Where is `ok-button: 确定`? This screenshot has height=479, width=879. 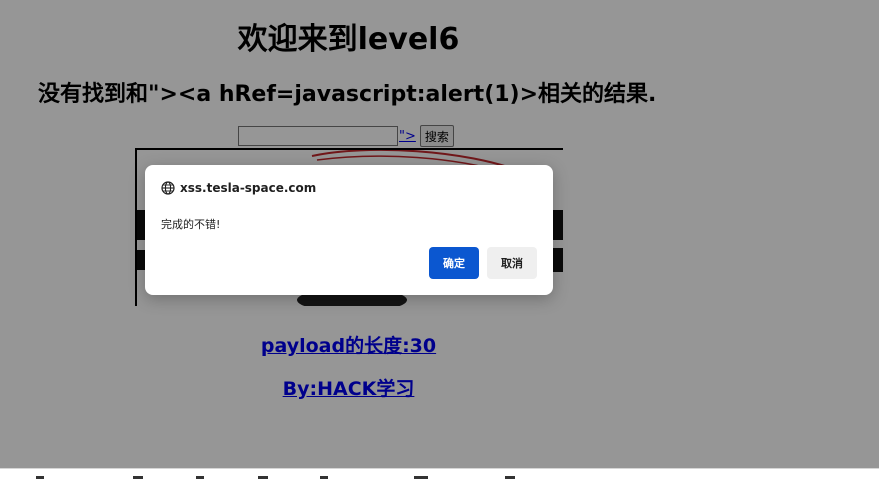
ok-button: 确定 is located at coordinates (454, 263).